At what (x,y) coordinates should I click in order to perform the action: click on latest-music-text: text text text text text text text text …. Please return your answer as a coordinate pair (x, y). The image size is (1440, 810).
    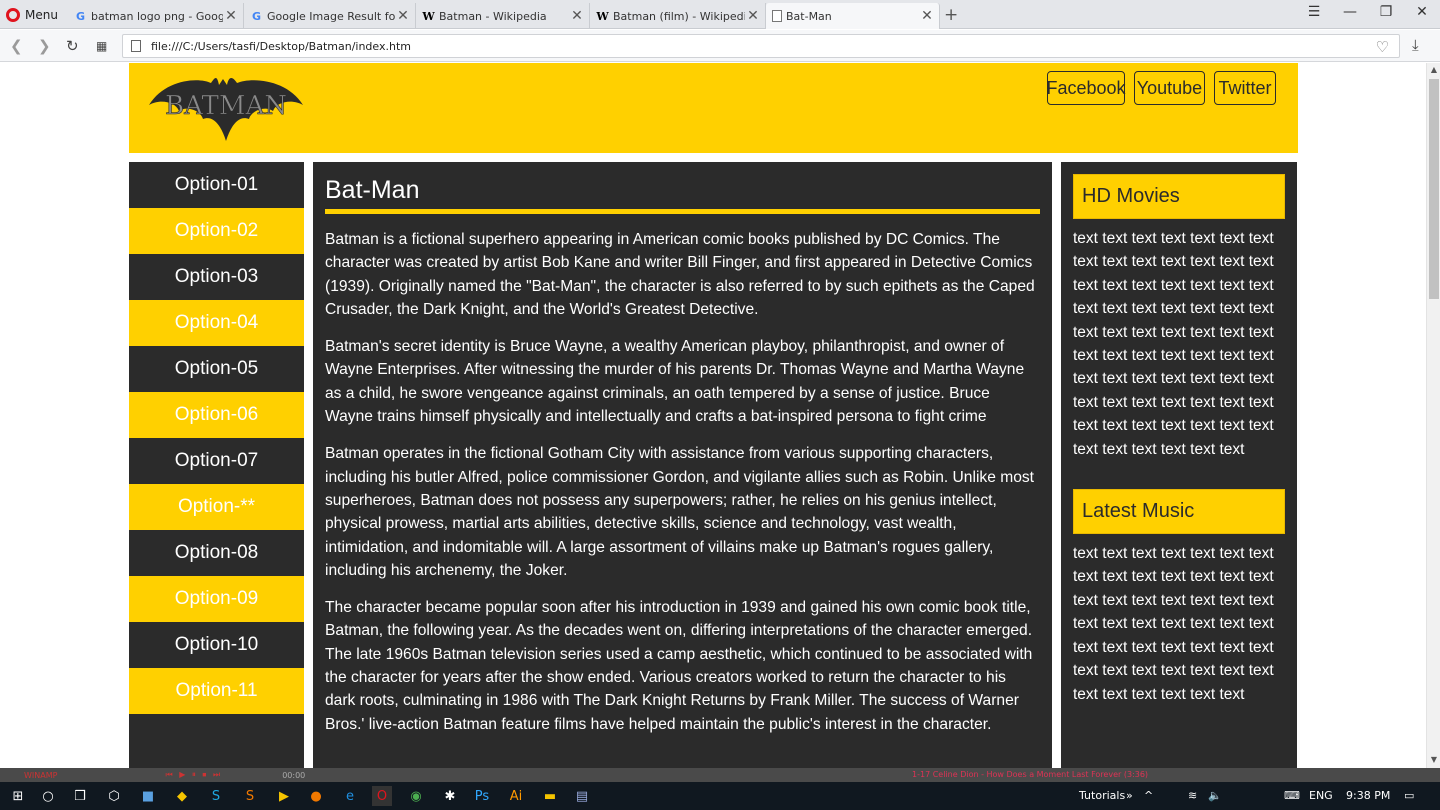
    Looking at the image, I should click on (1173, 624).